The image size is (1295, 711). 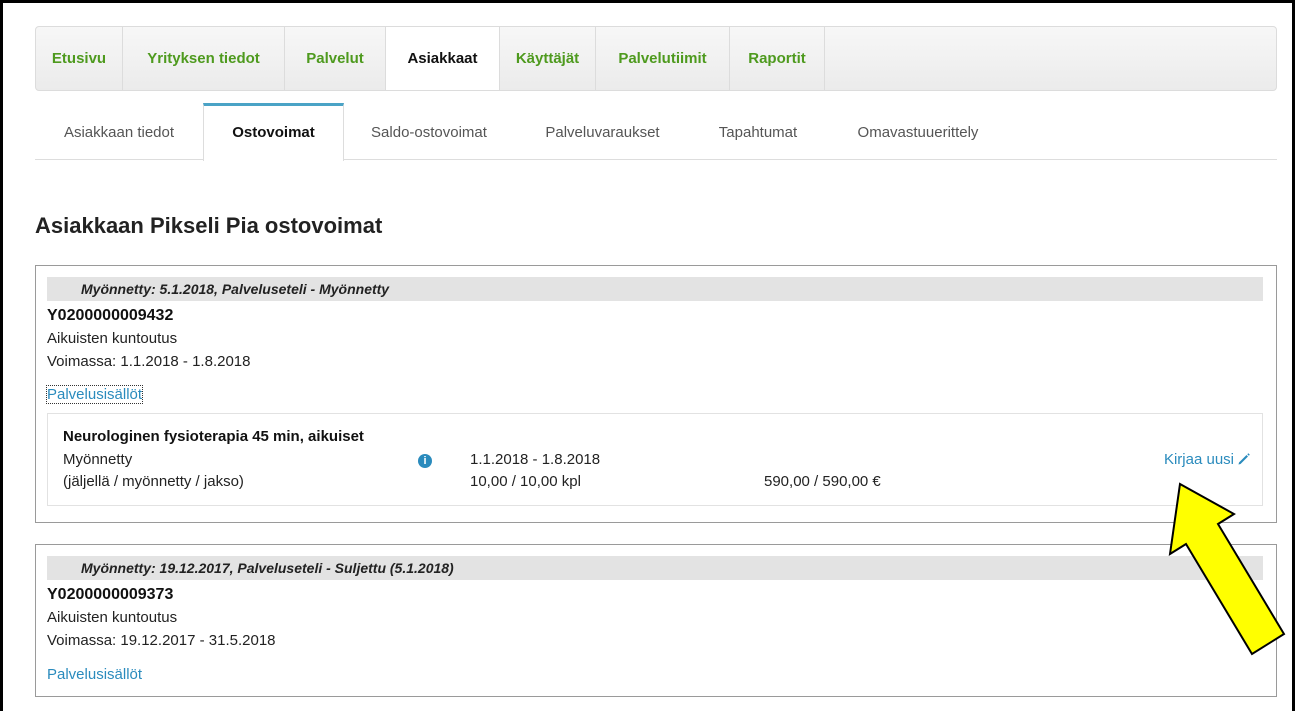 What do you see at coordinates (204, 58) in the screenshot?
I see `nav-yrityksen-tiedot: Yrityksen tiedot` at bounding box center [204, 58].